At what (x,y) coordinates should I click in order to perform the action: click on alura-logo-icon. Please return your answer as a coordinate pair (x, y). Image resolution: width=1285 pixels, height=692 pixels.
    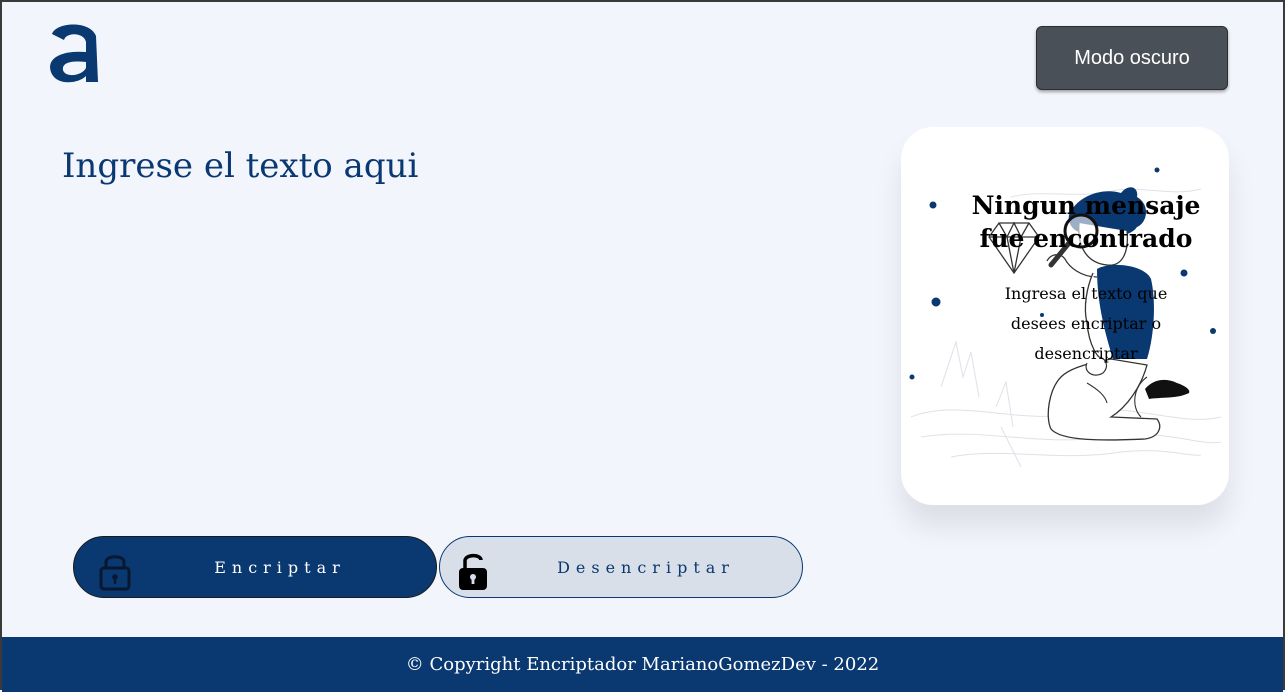
    Looking at the image, I should click on (74, 53).